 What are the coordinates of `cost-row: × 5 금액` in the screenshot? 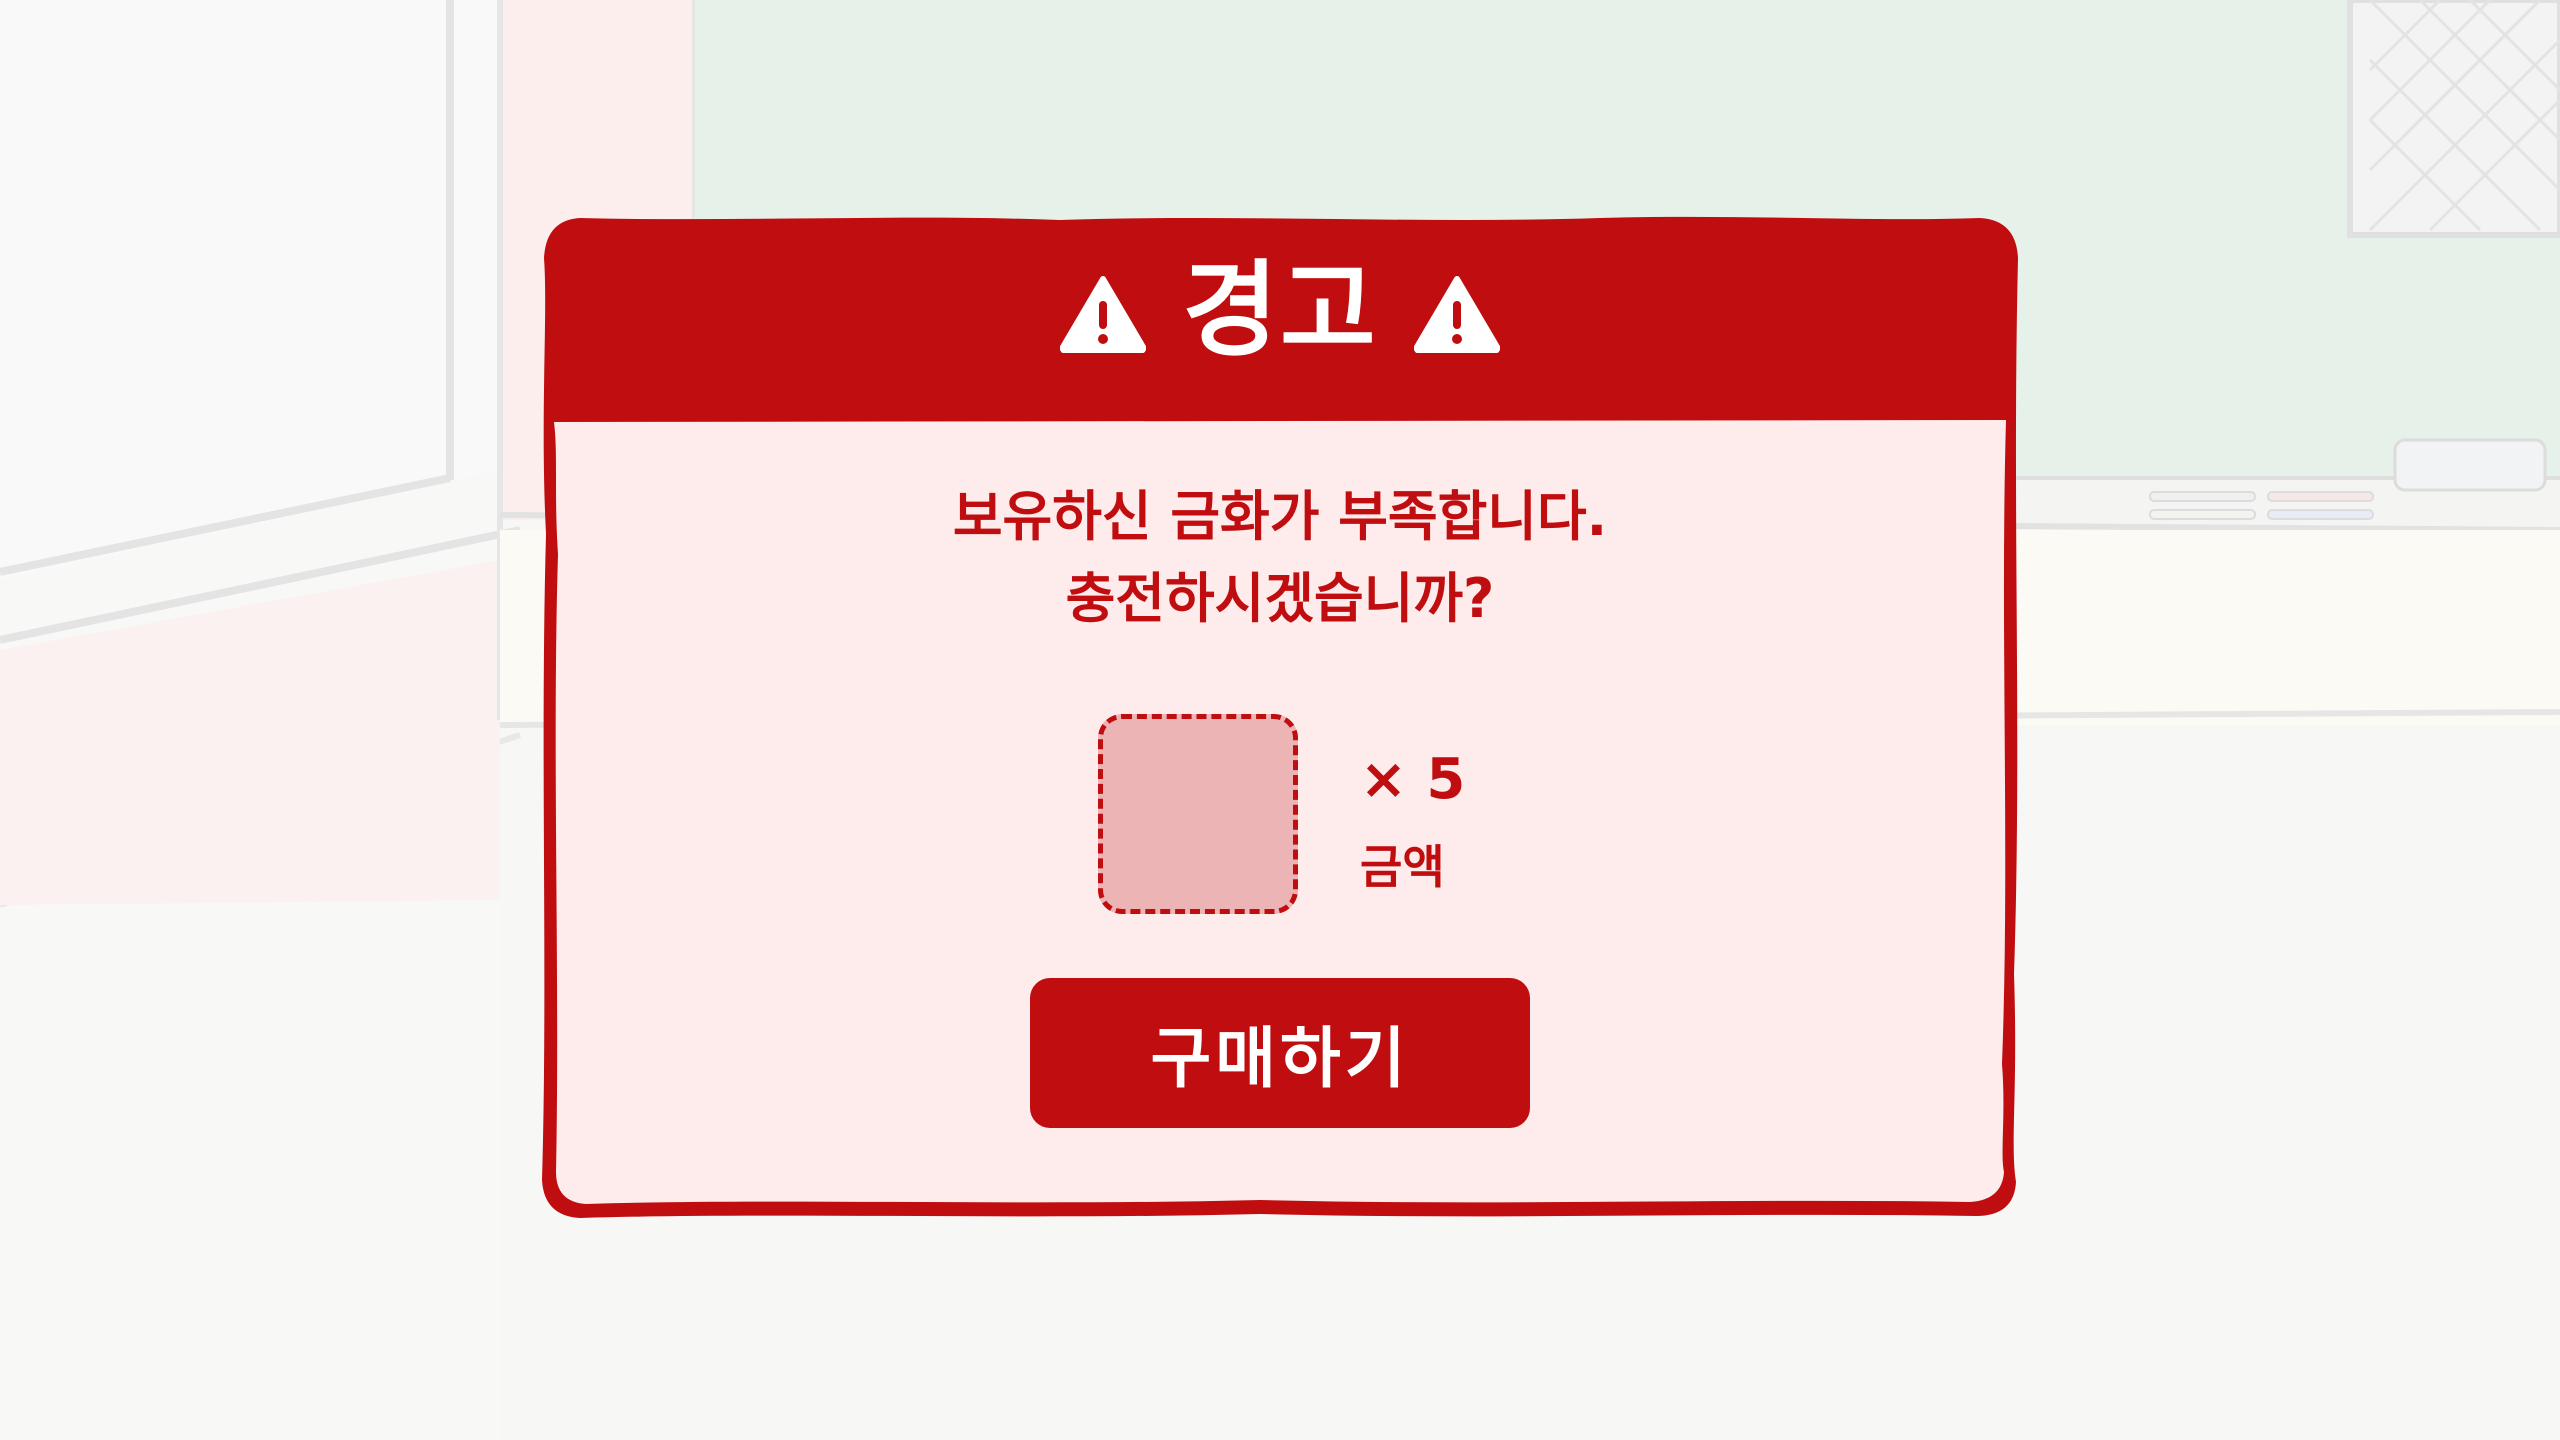 It's located at (1308, 814).